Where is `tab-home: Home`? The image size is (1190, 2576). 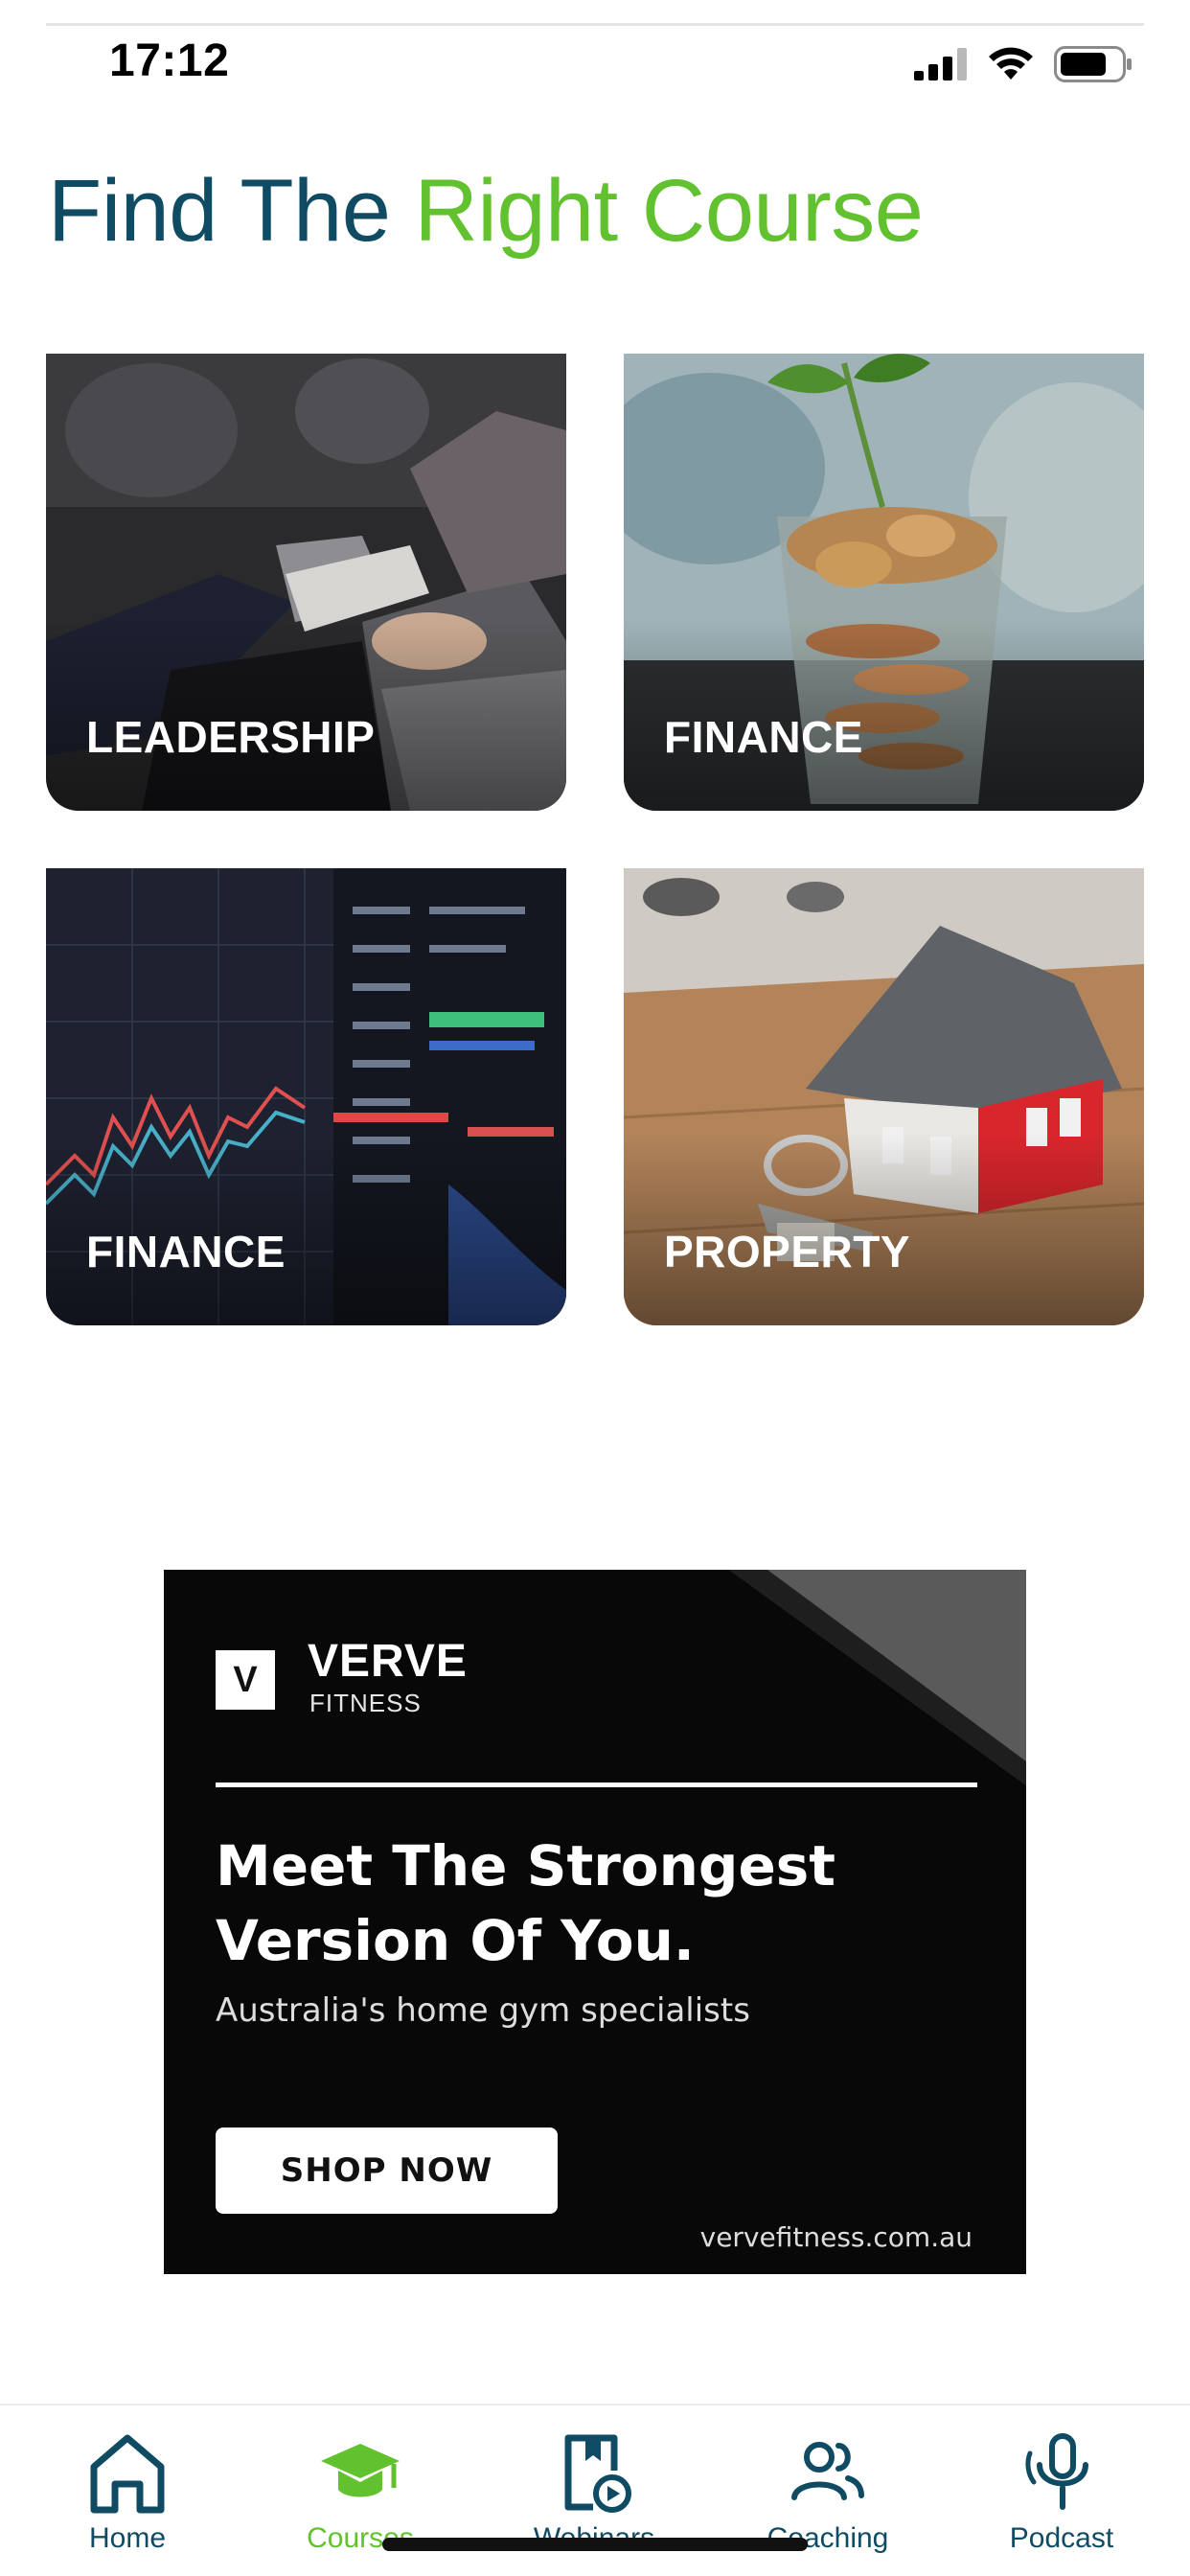
tab-home: Home is located at coordinates (128, 2491).